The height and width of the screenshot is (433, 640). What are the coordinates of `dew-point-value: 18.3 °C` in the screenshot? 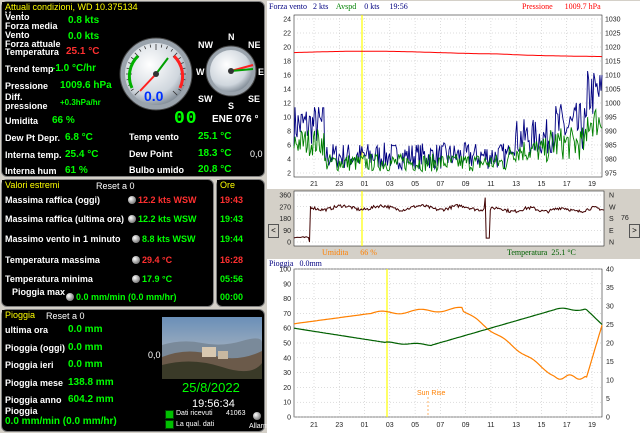 It's located at (215, 153).